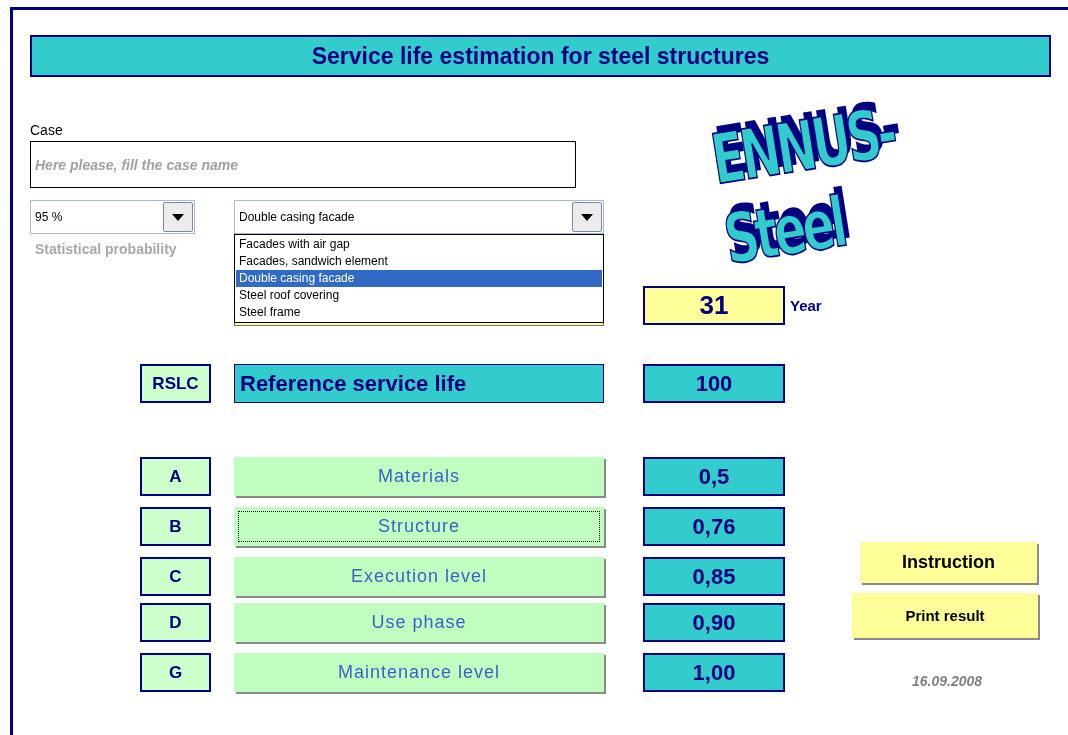 The width and height of the screenshot is (1068, 735). What do you see at coordinates (714, 305) in the screenshot?
I see `result-value: 31` at bounding box center [714, 305].